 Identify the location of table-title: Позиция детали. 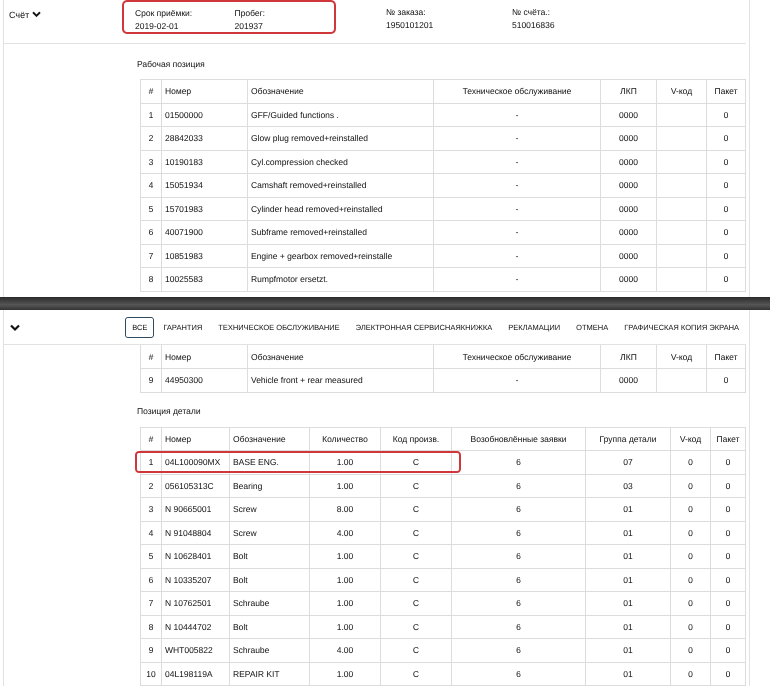
(169, 411).